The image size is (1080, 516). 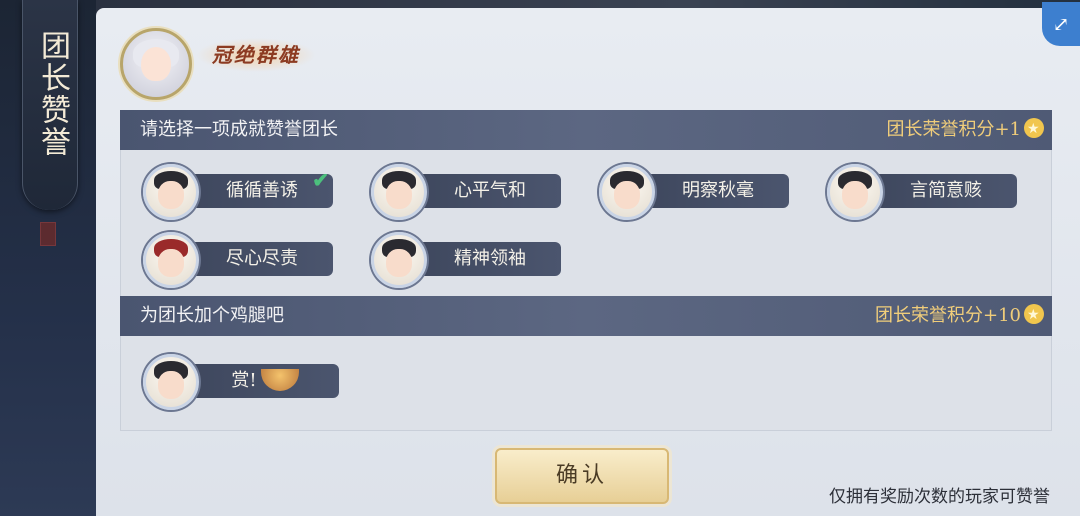 I want to click on title-badge: 冠绝群雄, so click(x=256, y=55).